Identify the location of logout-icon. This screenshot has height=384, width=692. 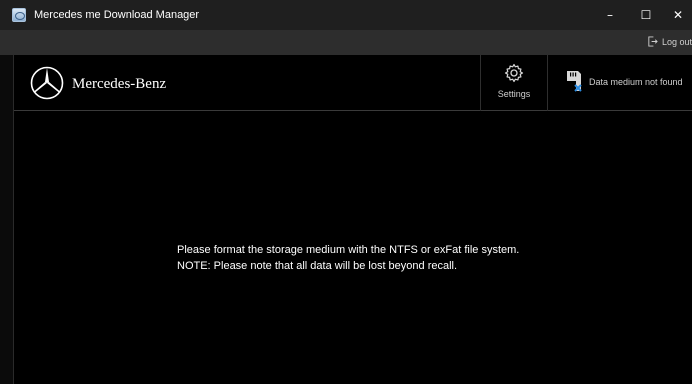
(653, 41).